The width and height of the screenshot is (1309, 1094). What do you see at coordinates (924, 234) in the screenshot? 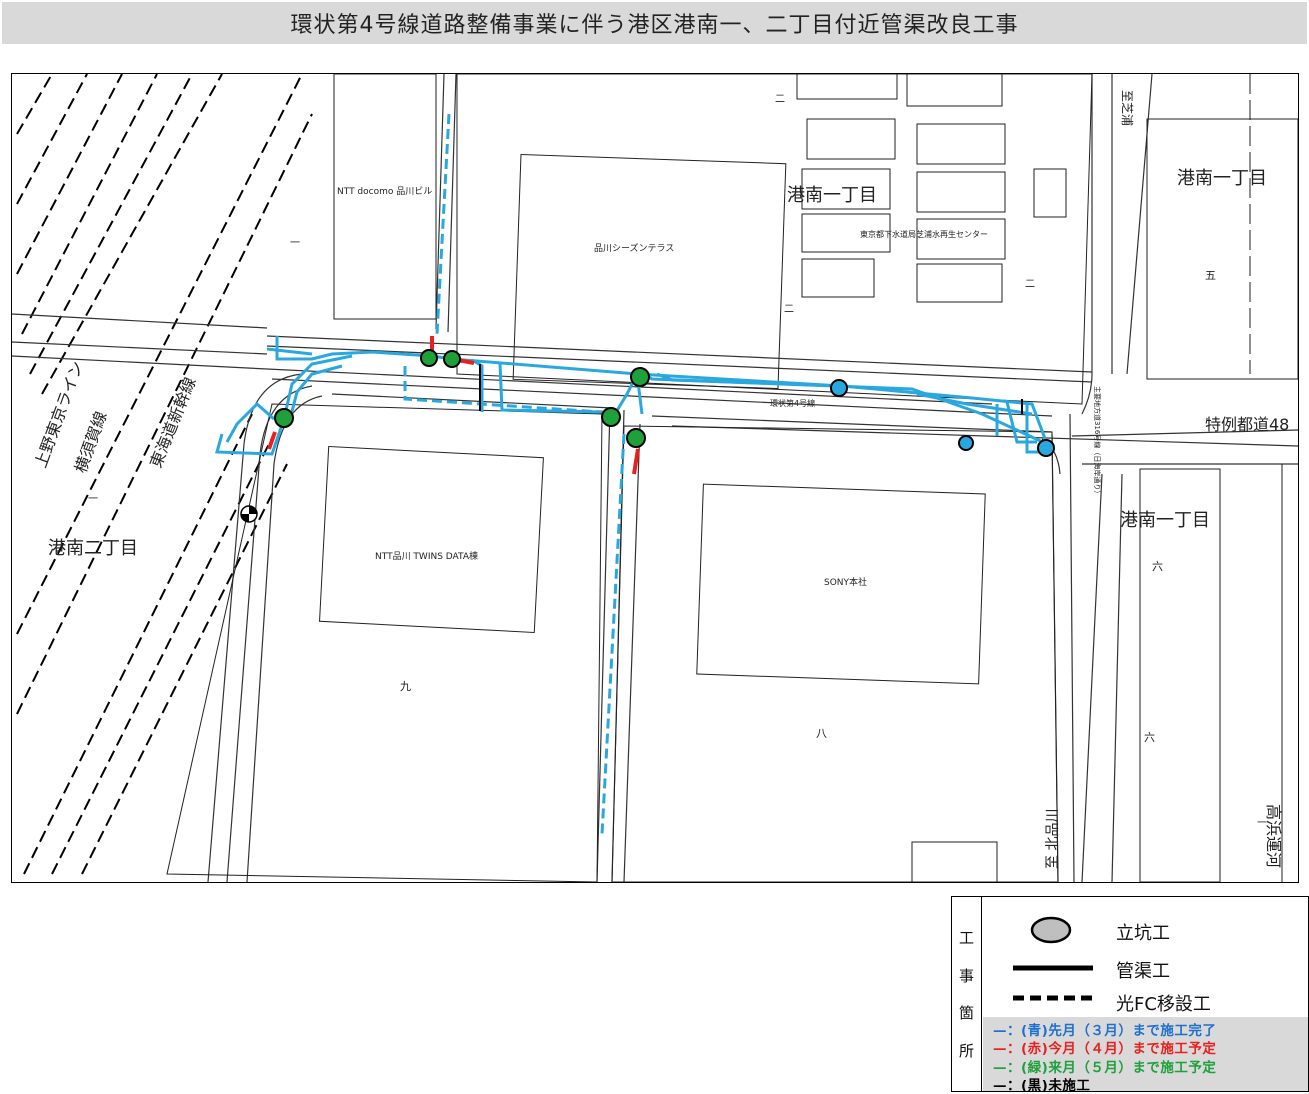
I see `label-sewer: 東京都下水道局芝浦水再生センター` at bounding box center [924, 234].